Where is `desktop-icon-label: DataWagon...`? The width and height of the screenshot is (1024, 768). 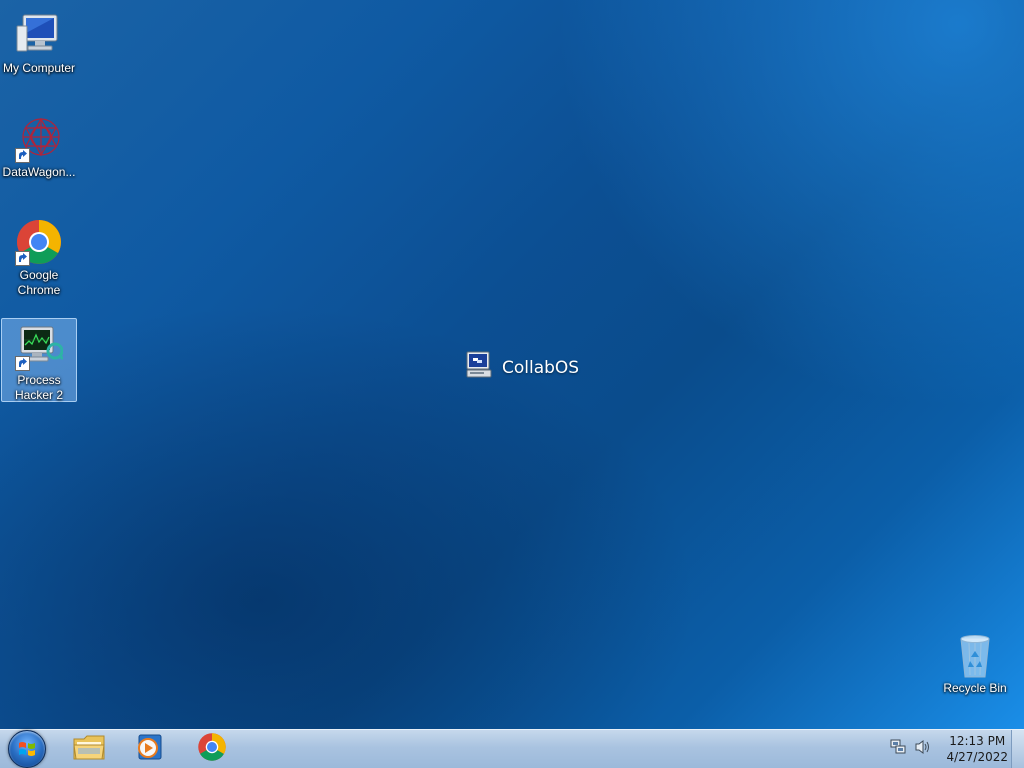 desktop-icon-label: DataWagon... is located at coordinates (39, 172).